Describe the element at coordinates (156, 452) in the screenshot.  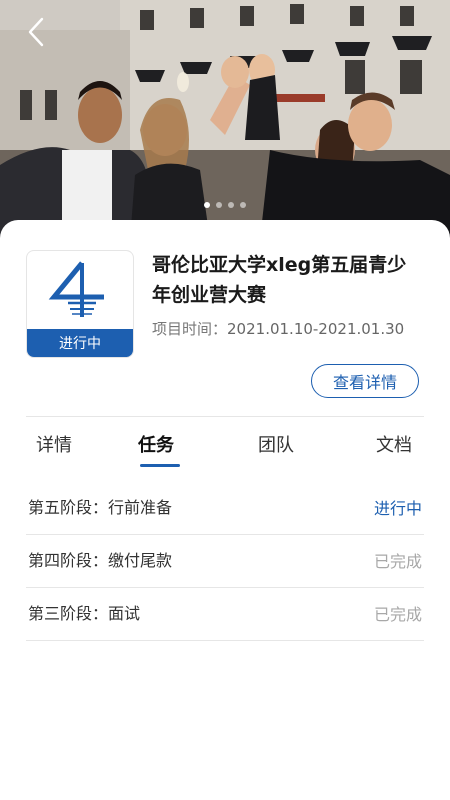
I see `tab-tasks: 任务` at that location.